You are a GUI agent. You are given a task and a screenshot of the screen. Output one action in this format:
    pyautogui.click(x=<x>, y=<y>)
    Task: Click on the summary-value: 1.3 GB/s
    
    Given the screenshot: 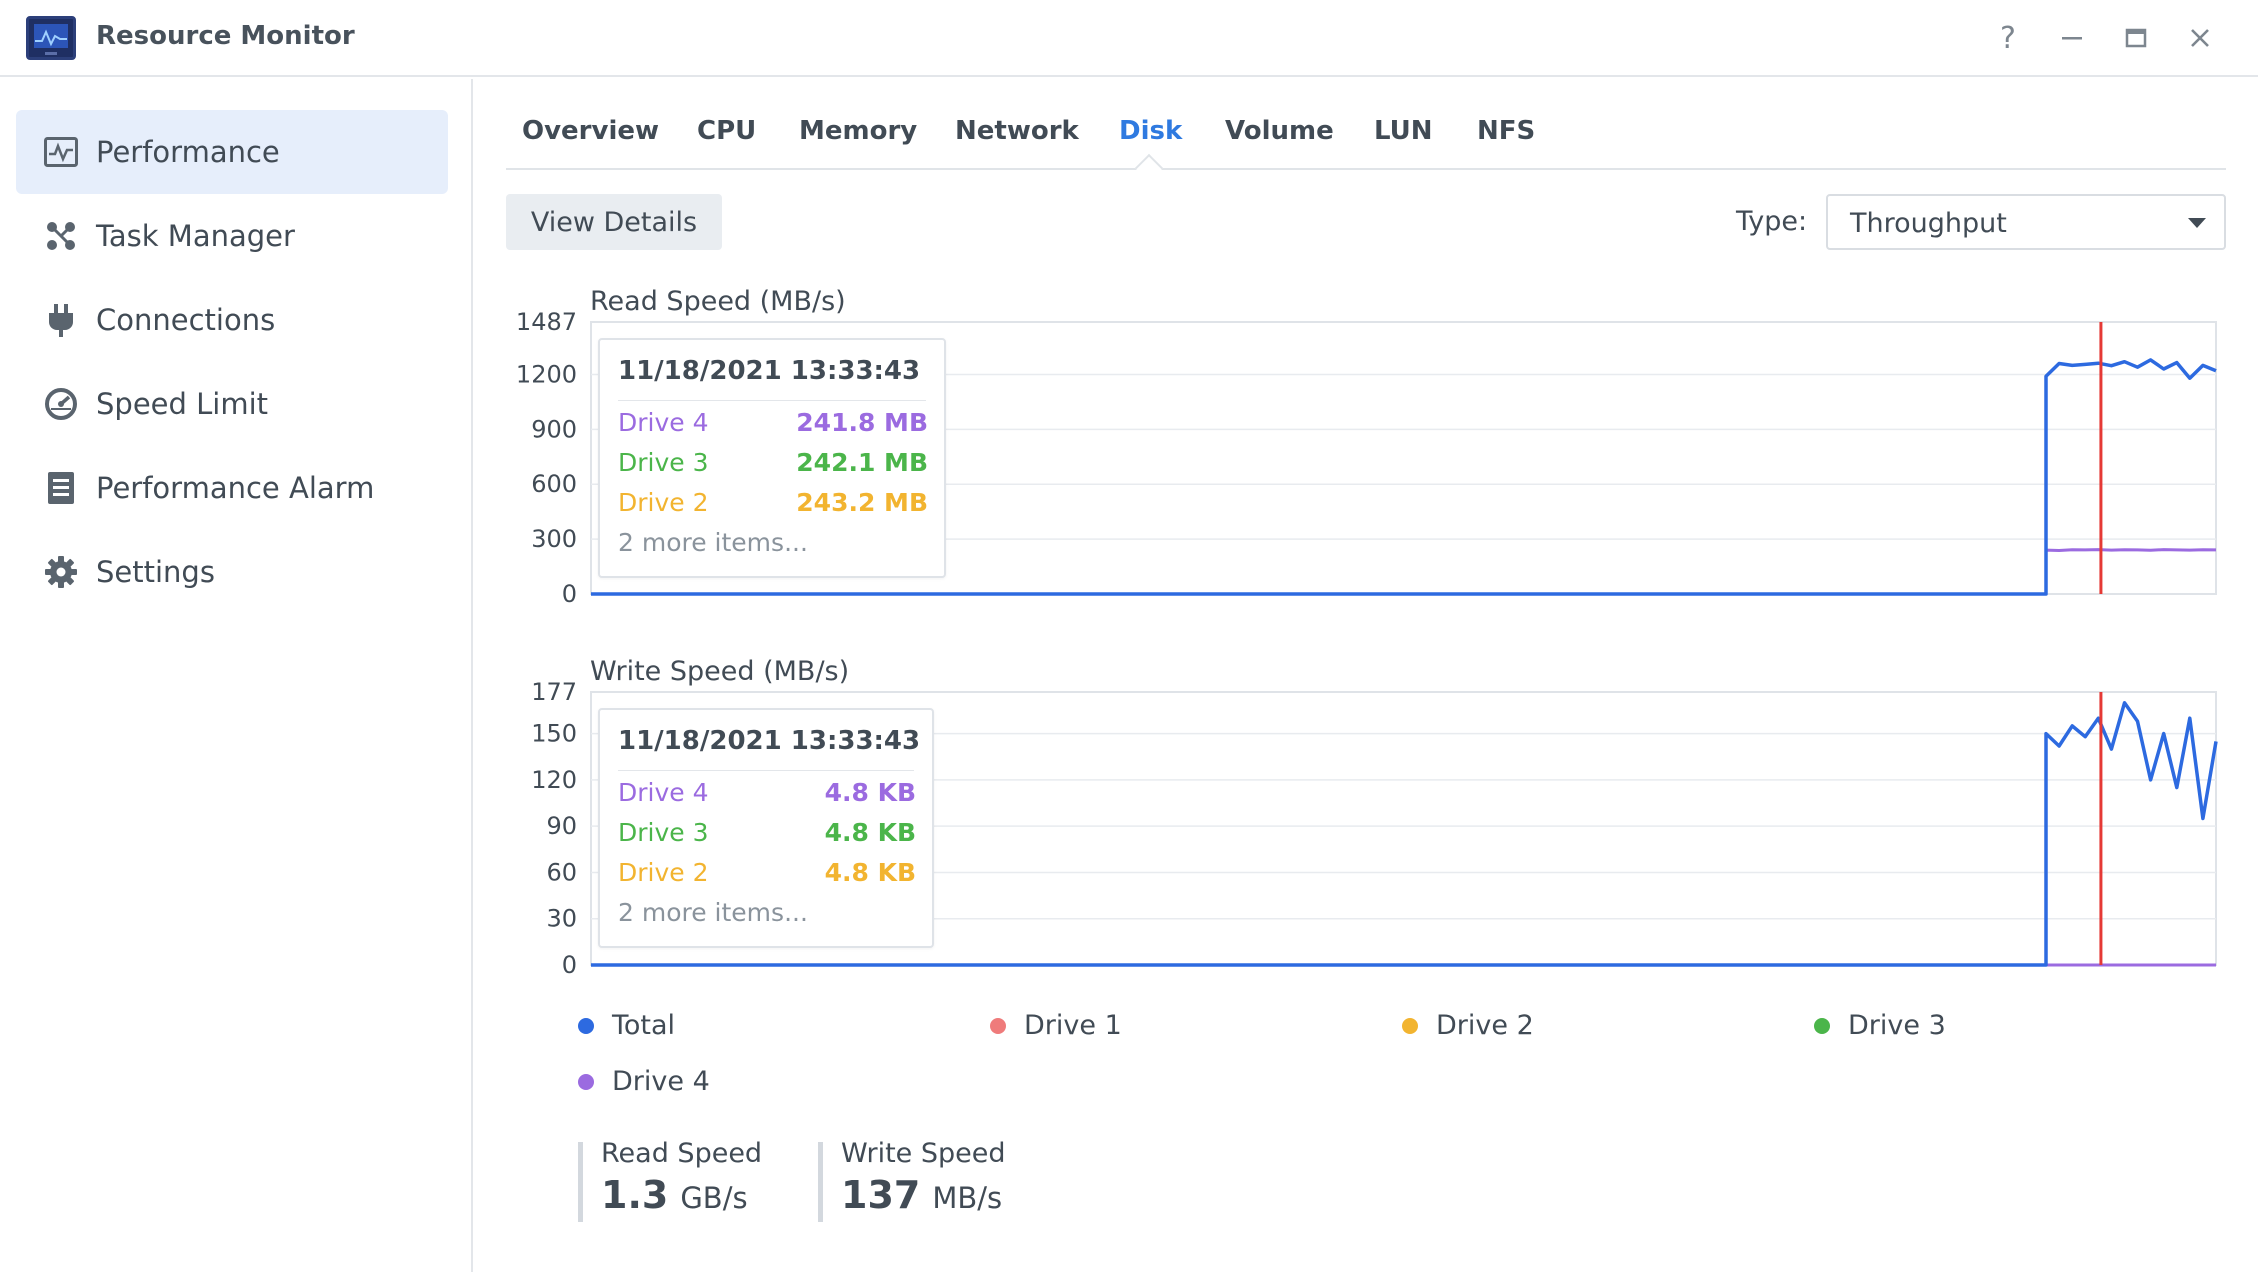 What is the action you would take?
    pyautogui.click(x=681, y=1195)
    